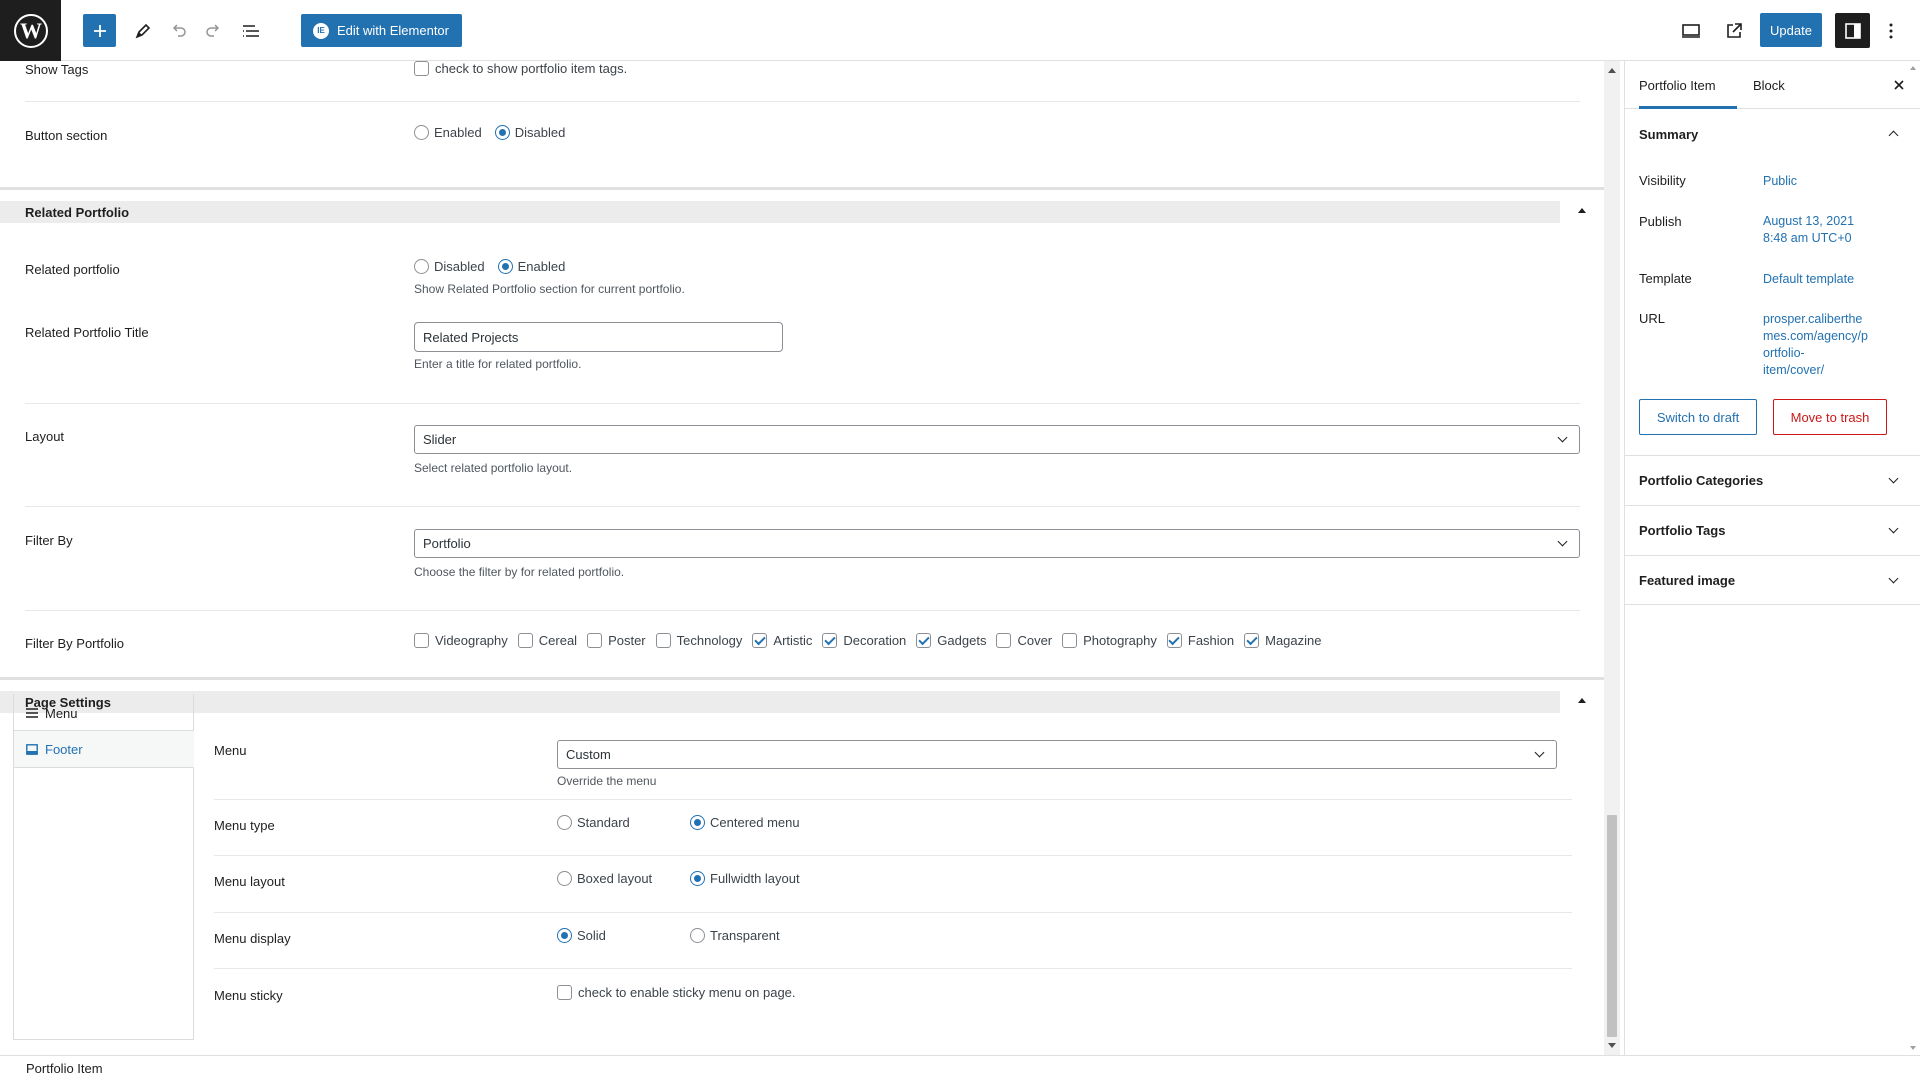  What do you see at coordinates (1612, 1045) in the screenshot?
I see `scroll-down-arrow-icon` at bounding box center [1612, 1045].